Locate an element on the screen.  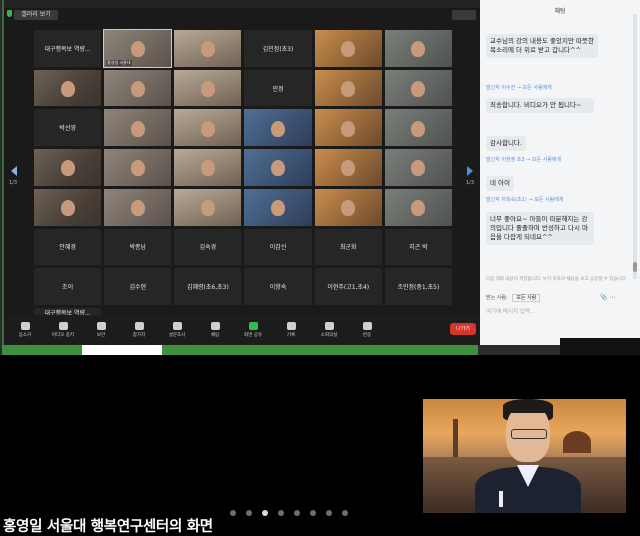
carousel-dots is located at coordinates (289, 513).